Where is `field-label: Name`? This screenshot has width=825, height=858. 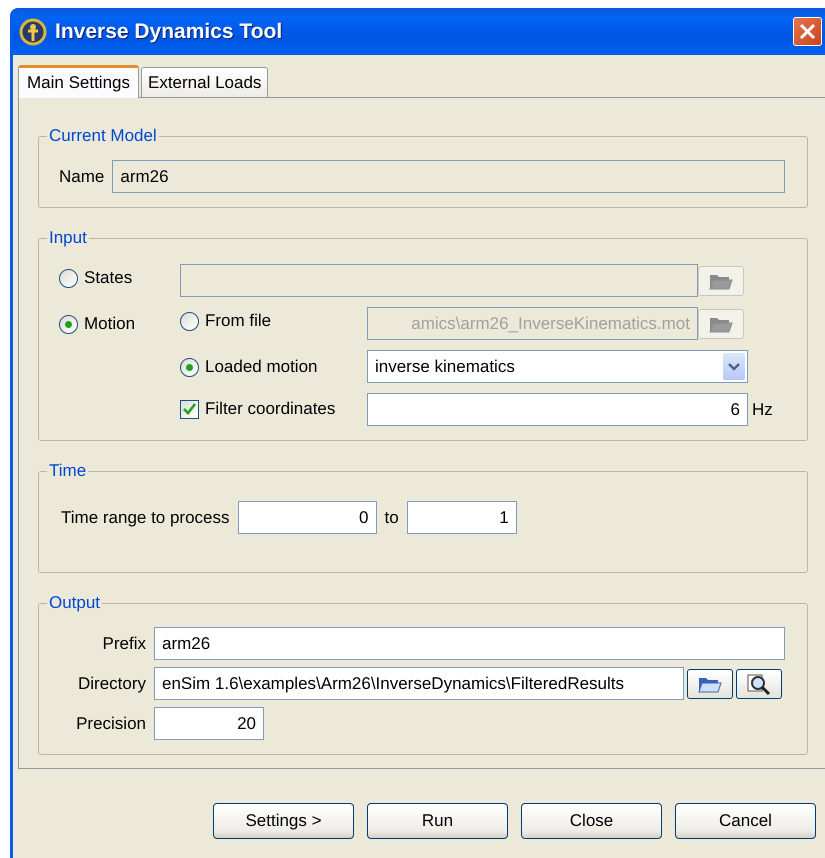 field-label: Name is located at coordinates (81, 176).